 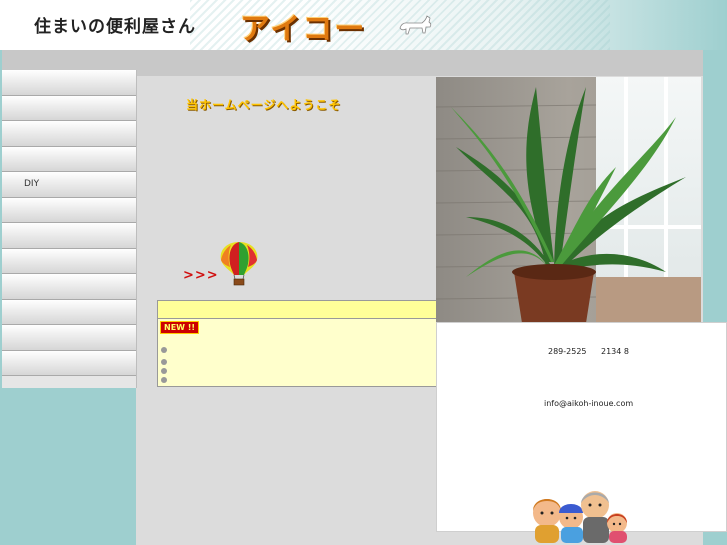 I want to click on news-header, so click(x=297, y=310).